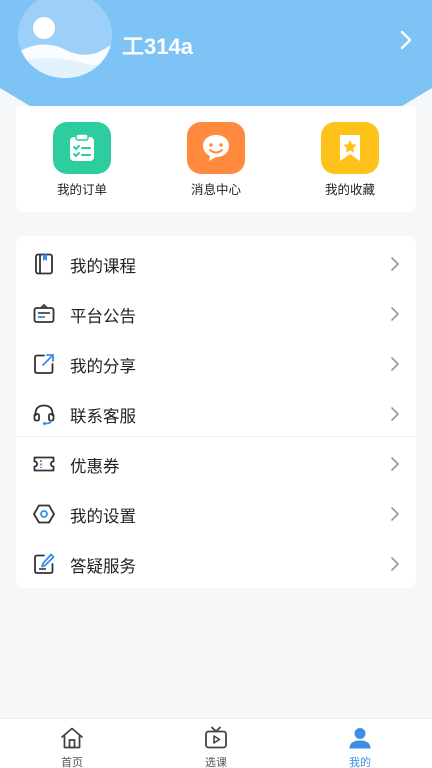  What do you see at coordinates (103, 366) in the screenshot?
I see `menu-item-label: 我的分享` at bounding box center [103, 366].